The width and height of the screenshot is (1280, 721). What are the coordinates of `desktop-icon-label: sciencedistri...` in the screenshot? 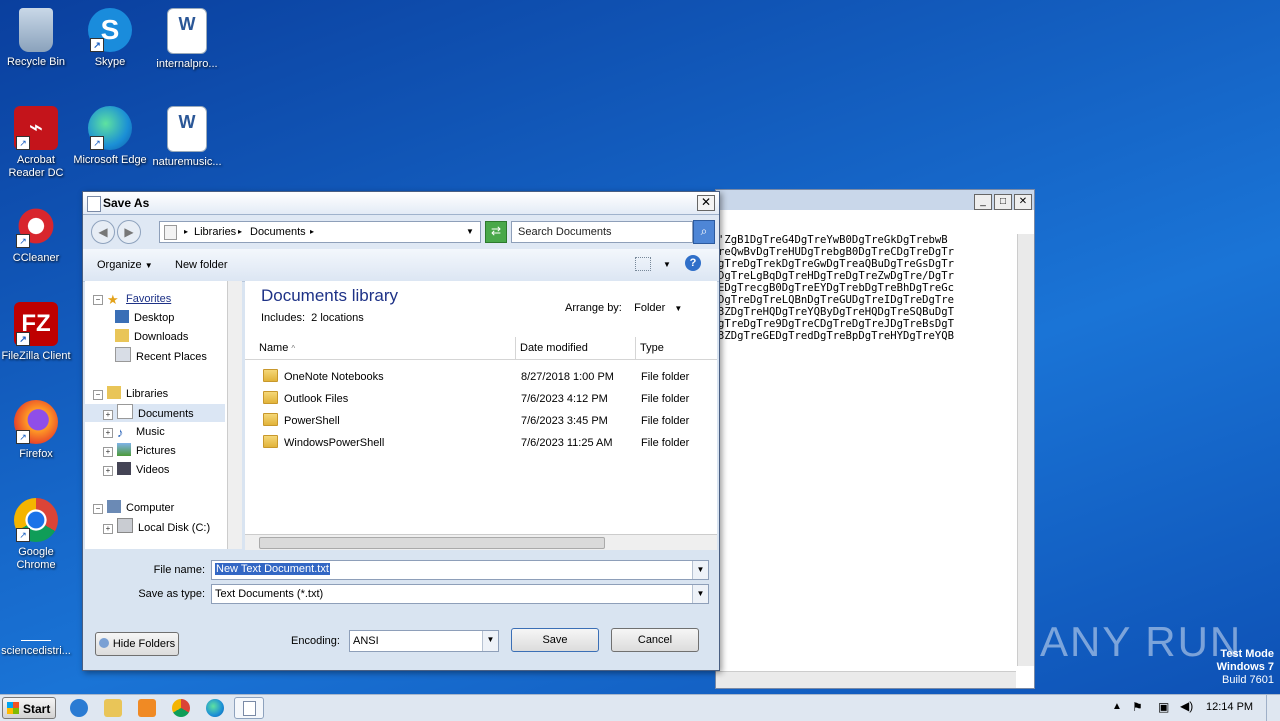 It's located at (36, 651).